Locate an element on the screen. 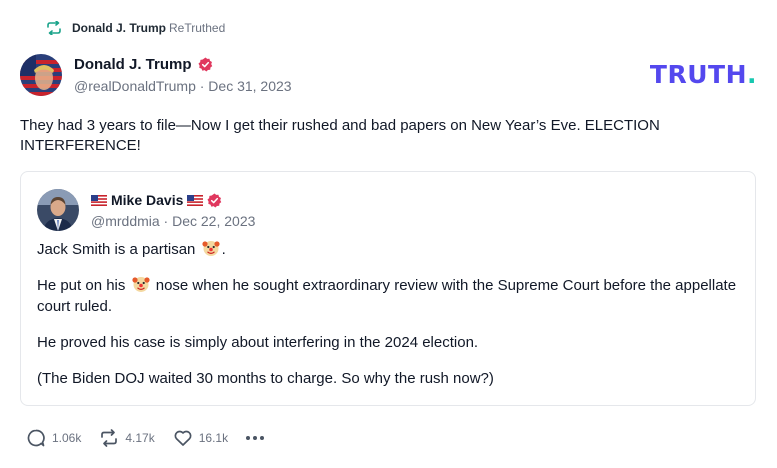 Image resolution: width=777 pixels, height=468 pixels. retruth-user-name: Donald J. Trump is located at coordinates (119, 28).